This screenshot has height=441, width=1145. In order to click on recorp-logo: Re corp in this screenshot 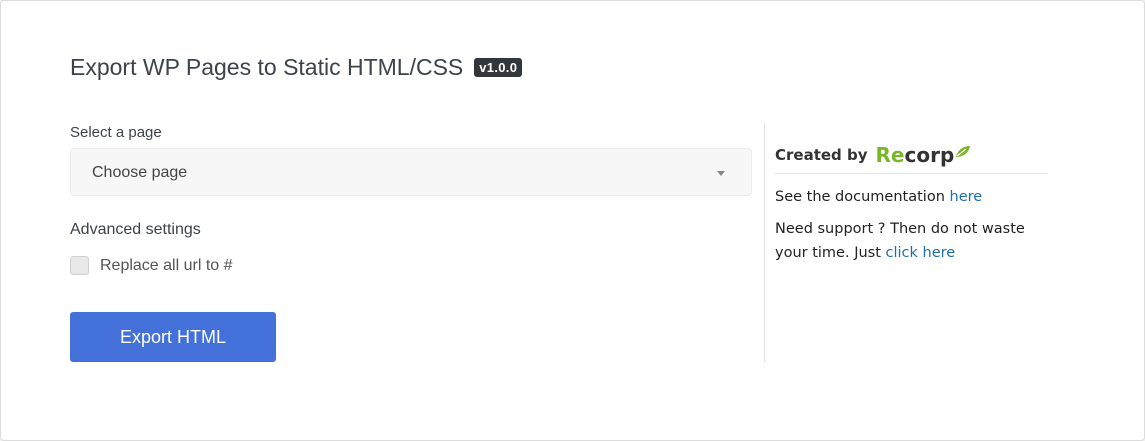, I will do `click(924, 155)`.